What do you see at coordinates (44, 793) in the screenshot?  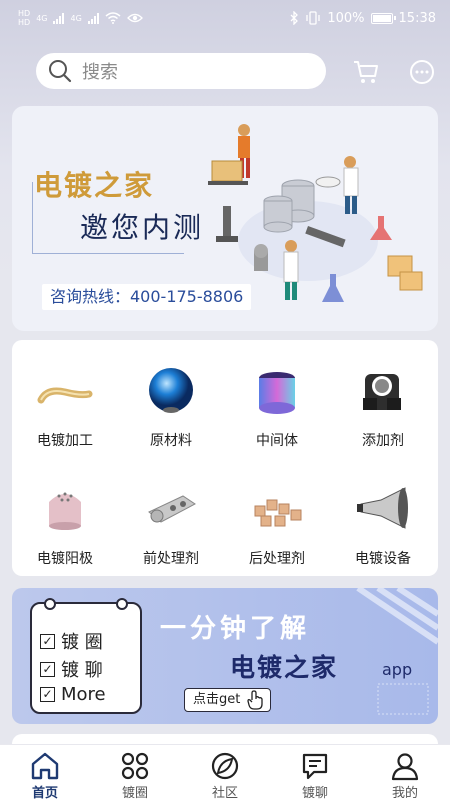 I see `nav-label: 首页` at bounding box center [44, 793].